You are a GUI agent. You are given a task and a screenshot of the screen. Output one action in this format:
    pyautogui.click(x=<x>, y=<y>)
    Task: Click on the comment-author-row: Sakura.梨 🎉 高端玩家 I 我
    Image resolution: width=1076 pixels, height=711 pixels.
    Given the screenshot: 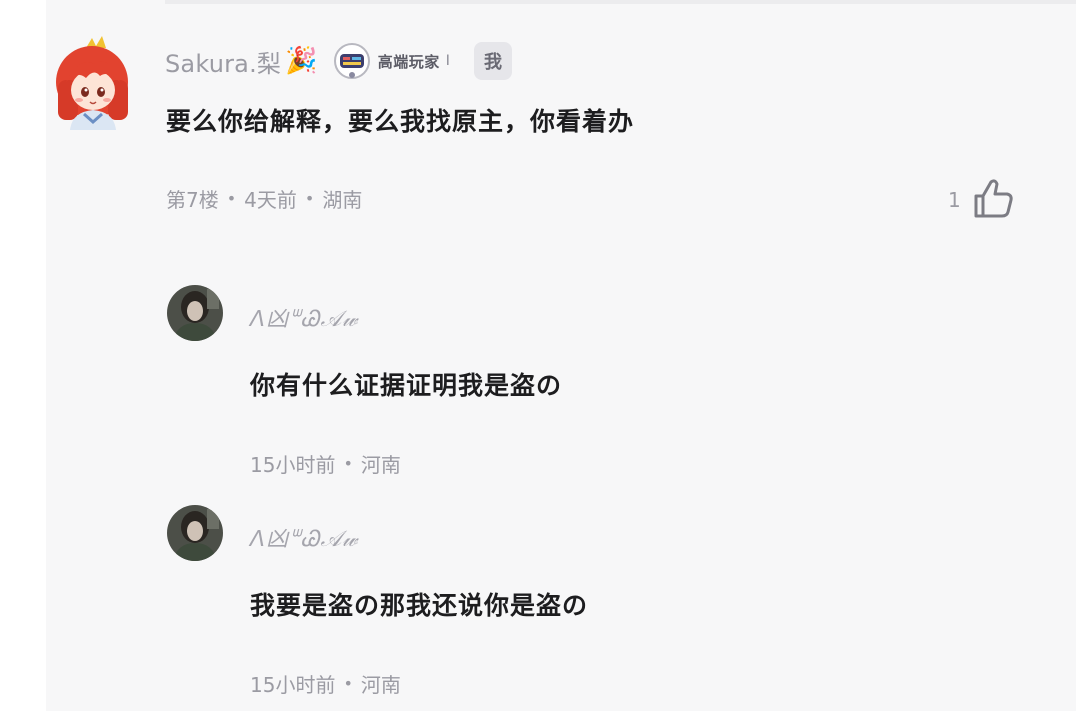 What is the action you would take?
    pyautogui.click(x=339, y=61)
    